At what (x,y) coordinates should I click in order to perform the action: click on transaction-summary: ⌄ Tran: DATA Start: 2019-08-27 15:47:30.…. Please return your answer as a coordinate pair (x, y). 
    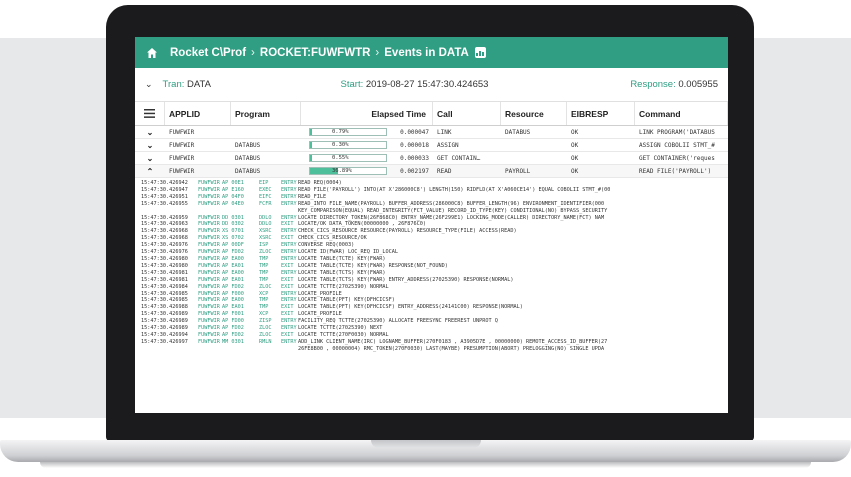
    Looking at the image, I should click on (431, 85).